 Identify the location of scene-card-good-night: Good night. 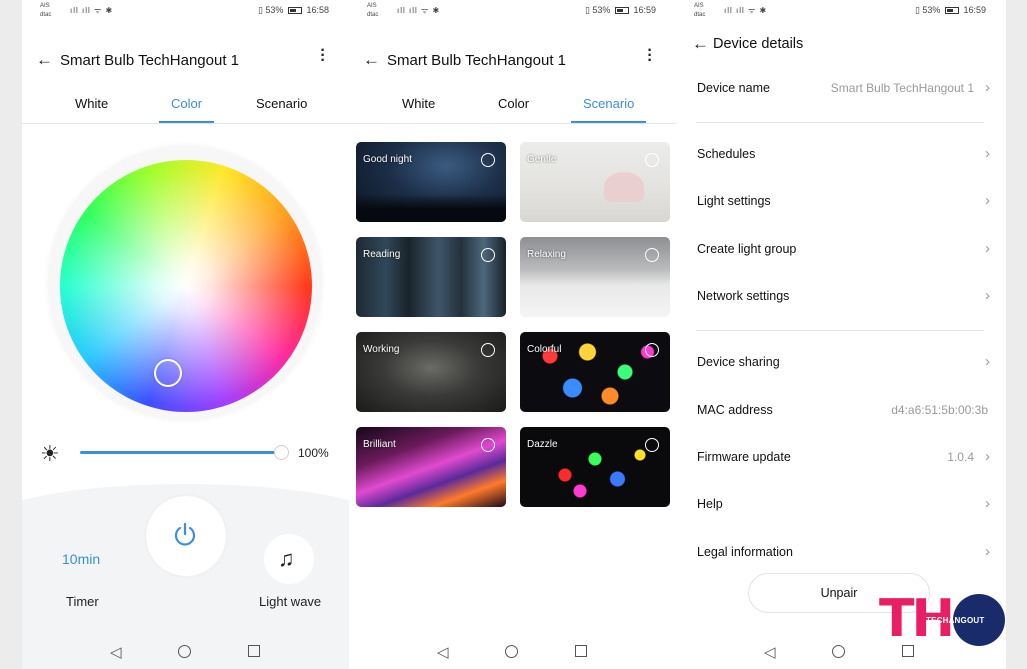
(431, 182).